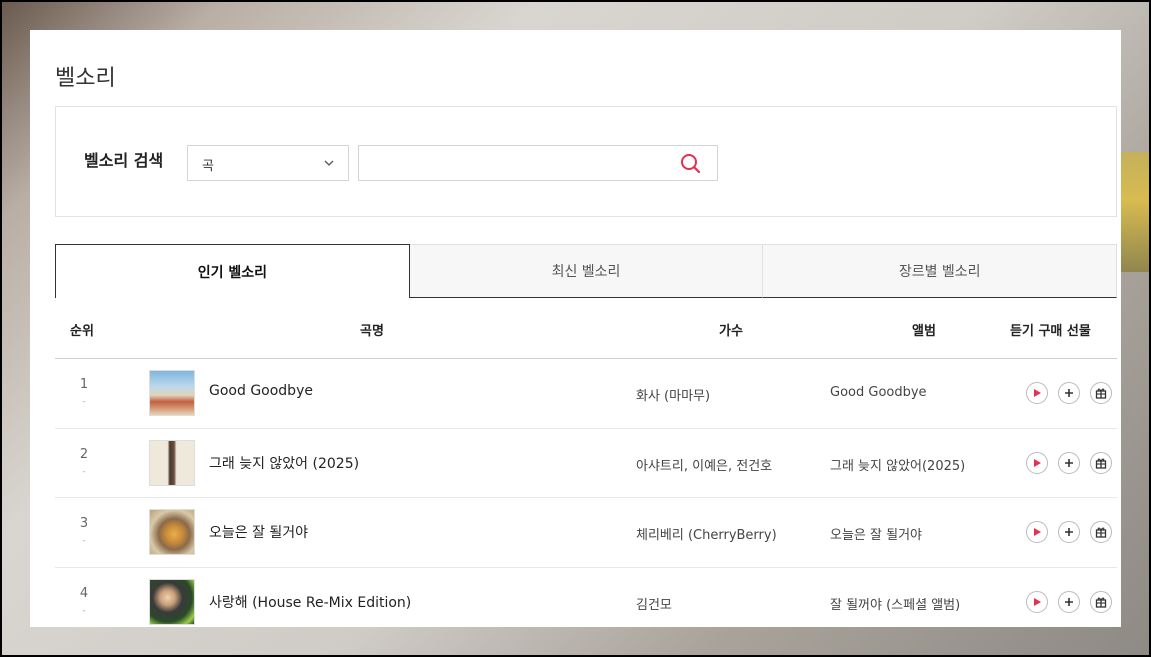  I want to click on album-name: Good Goodbye, so click(878, 392).